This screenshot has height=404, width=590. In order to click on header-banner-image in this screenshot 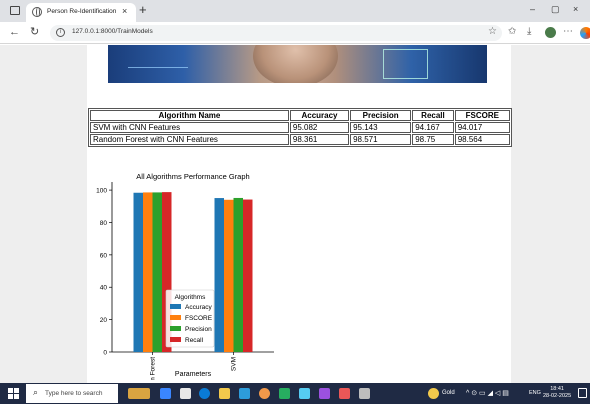, I will do `click(297, 64)`.